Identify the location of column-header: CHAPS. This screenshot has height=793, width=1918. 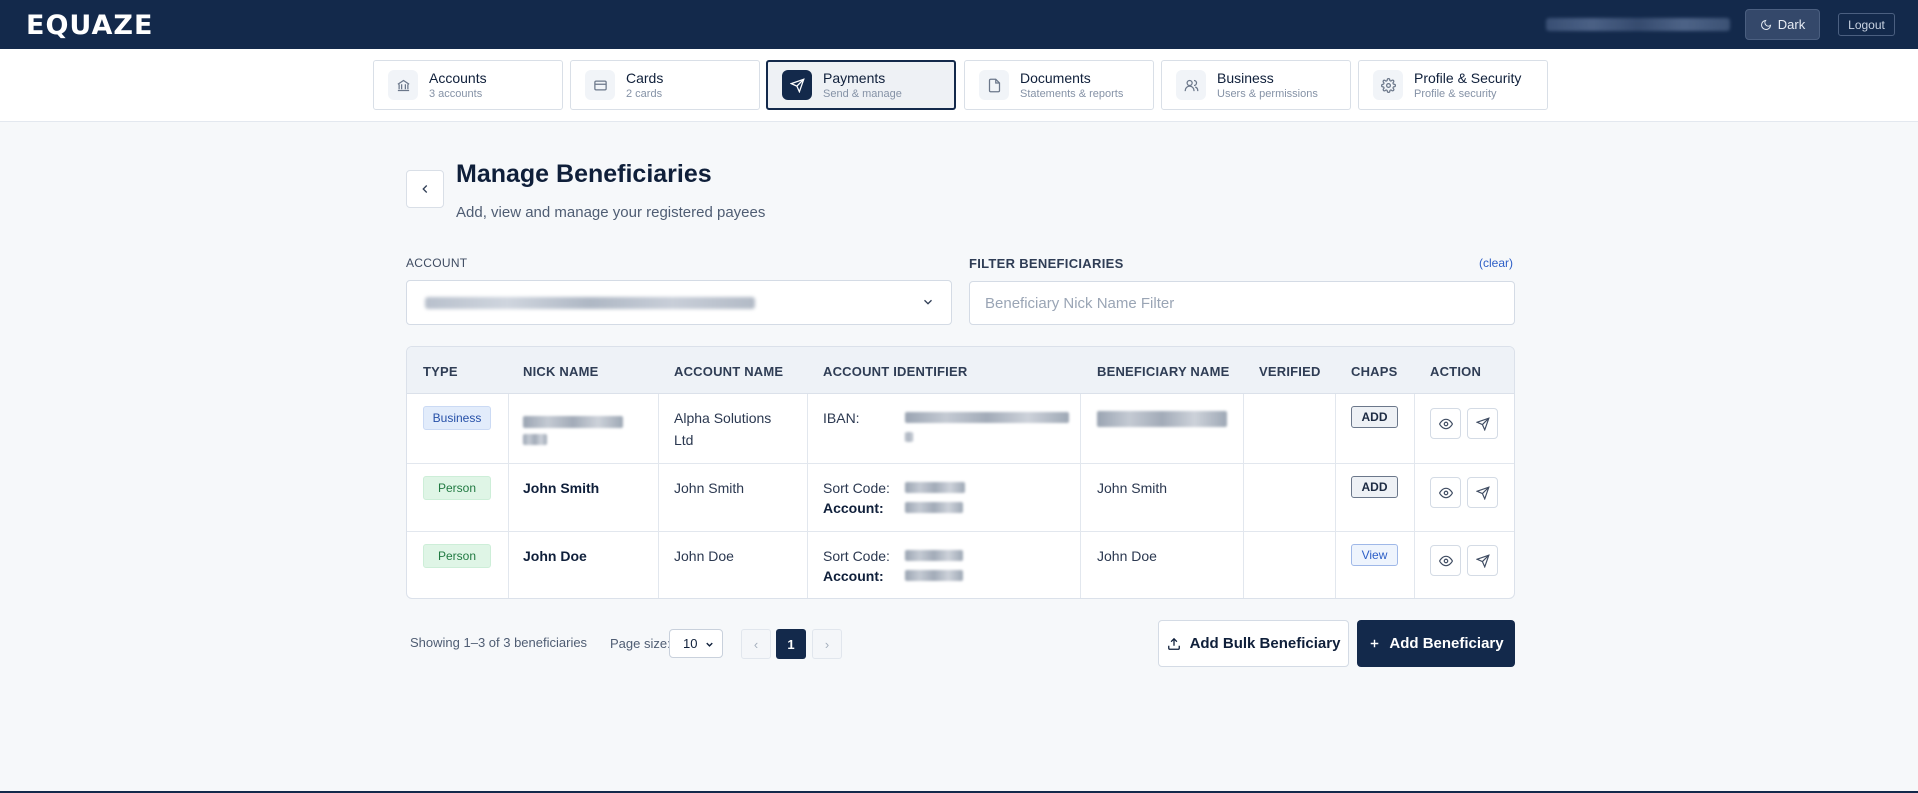
(1374, 371).